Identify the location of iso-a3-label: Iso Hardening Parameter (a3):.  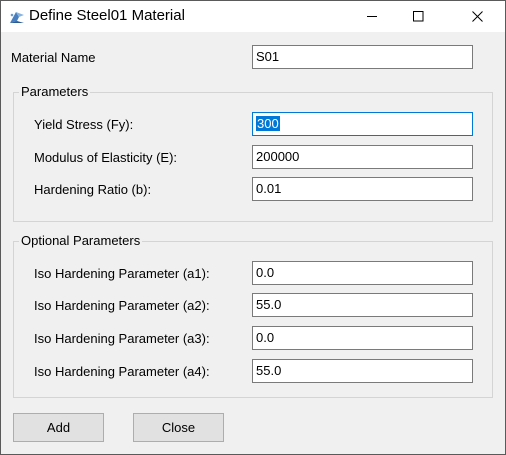
(122, 338).